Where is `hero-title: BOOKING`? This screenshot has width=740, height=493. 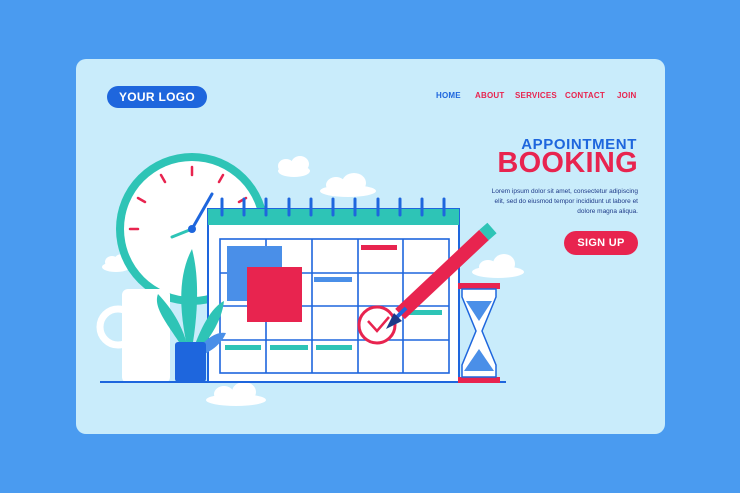
hero-title: BOOKING is located at coordinates (567, 163).